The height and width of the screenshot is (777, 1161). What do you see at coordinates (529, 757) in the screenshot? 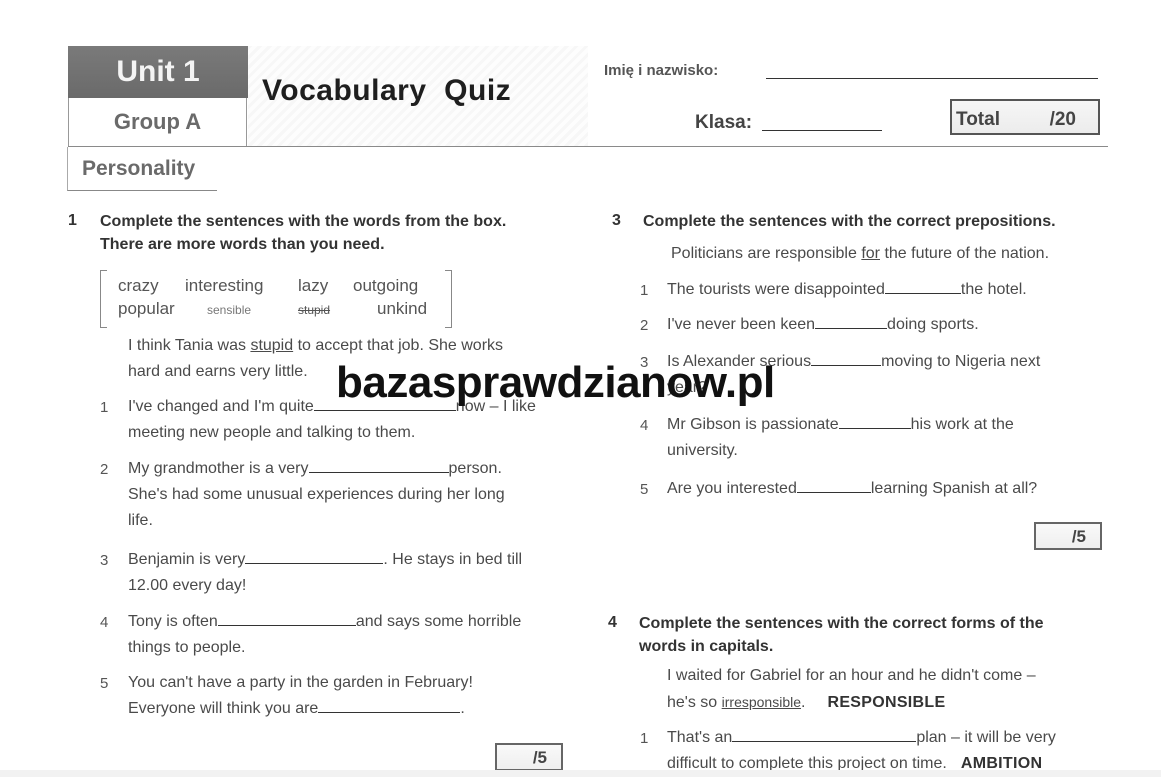
I see `exercise-1-score: /5` at bounding box center [529, 757].